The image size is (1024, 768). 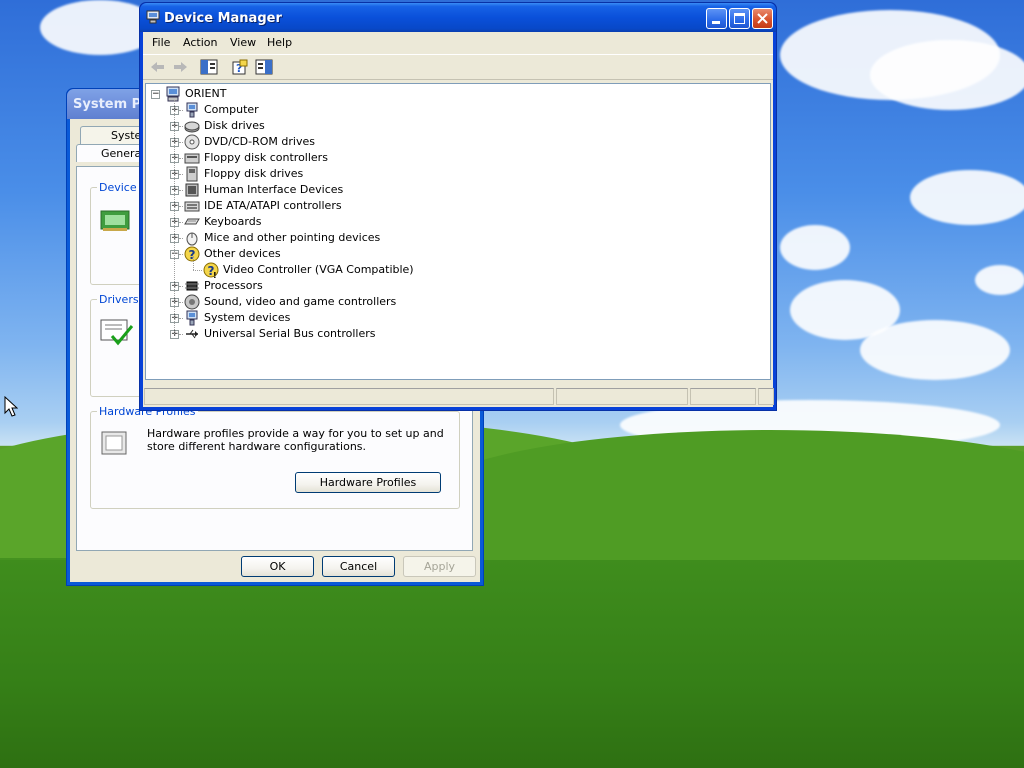 What do you see at coordinates (161, 42) in the screenshot?
I see `menu-file: File` at bounding box center [161, 42].